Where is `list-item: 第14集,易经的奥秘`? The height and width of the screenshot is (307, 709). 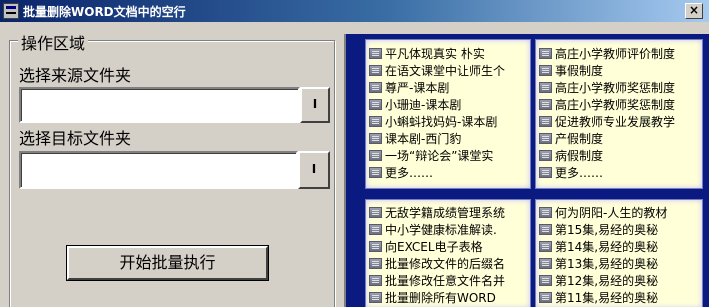 list-item: 第14集,易经的奥秘 is located at coordinates (620, 246).